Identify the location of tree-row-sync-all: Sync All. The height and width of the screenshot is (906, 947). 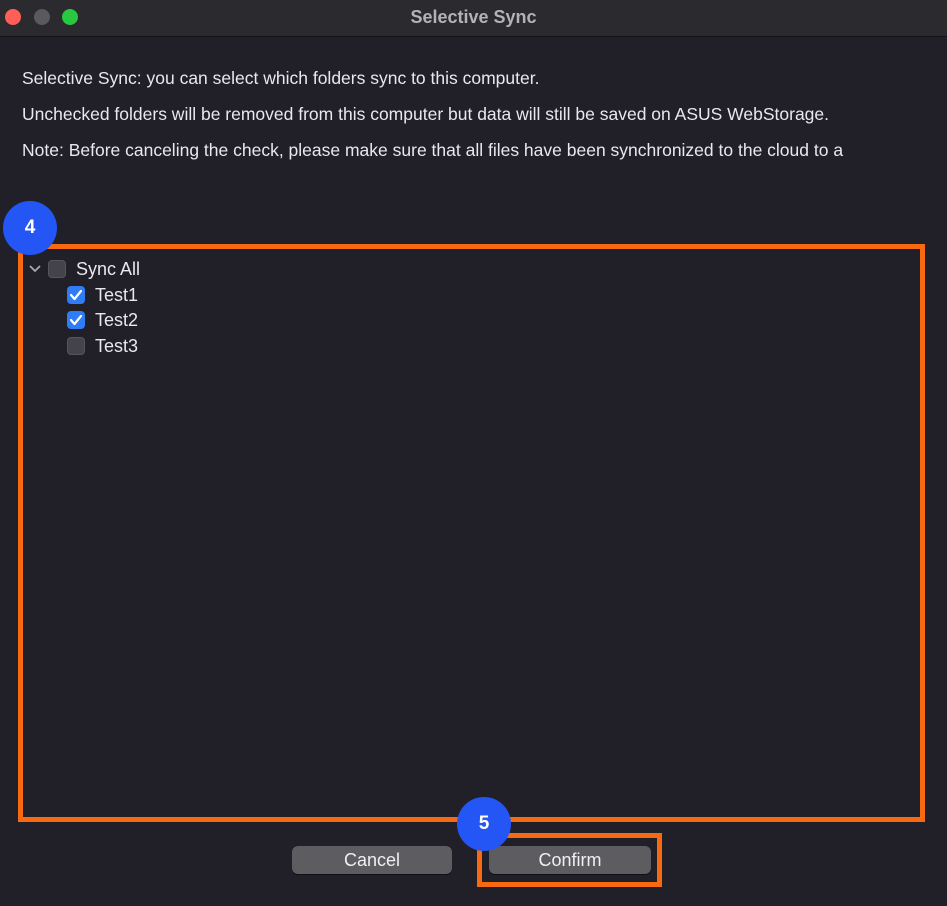
(84, 269).